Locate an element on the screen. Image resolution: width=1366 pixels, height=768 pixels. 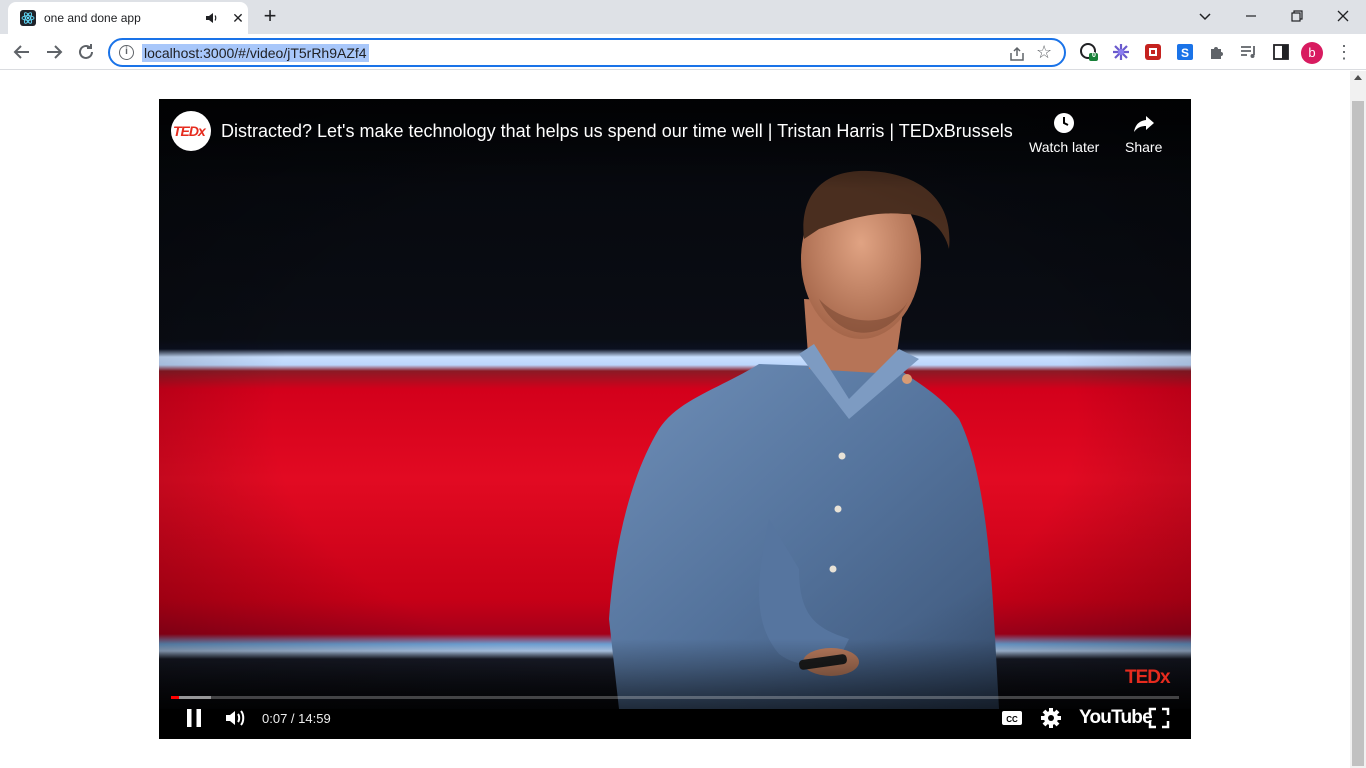
watch-later-button: Watch later is located at coordinates (1064, 133).